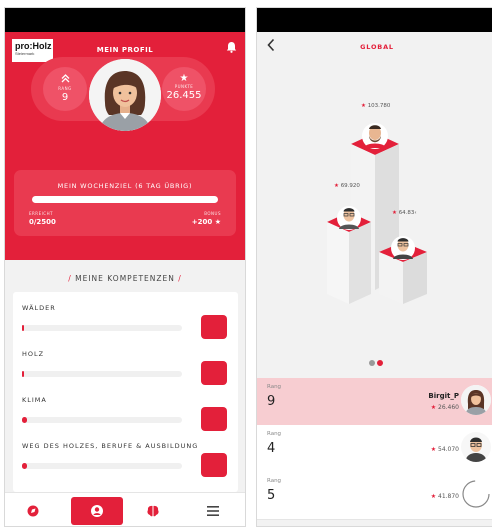 The width and height of the screenshot is (492, 527). I want to click on rank-value: 9, so click(65, 97).